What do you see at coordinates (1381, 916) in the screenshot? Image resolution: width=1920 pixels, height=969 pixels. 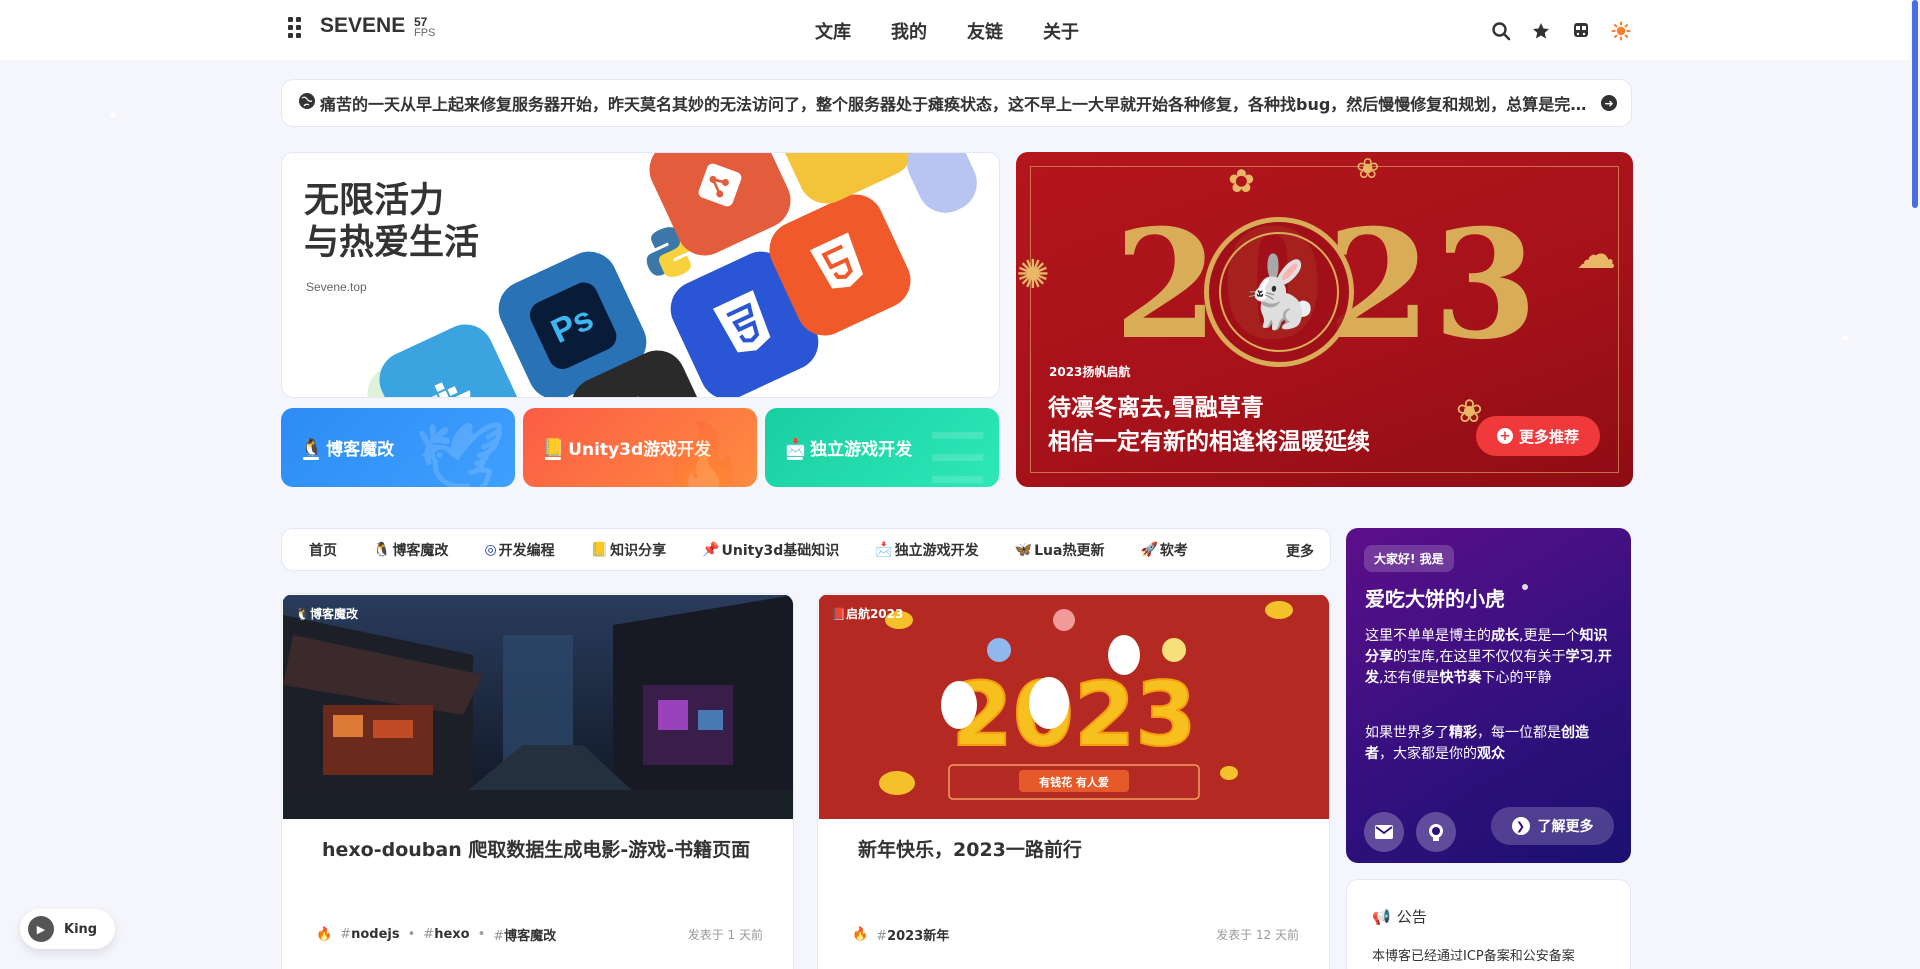 I see `megaphone-icon: 📢` at bounding box center [1381, 916].